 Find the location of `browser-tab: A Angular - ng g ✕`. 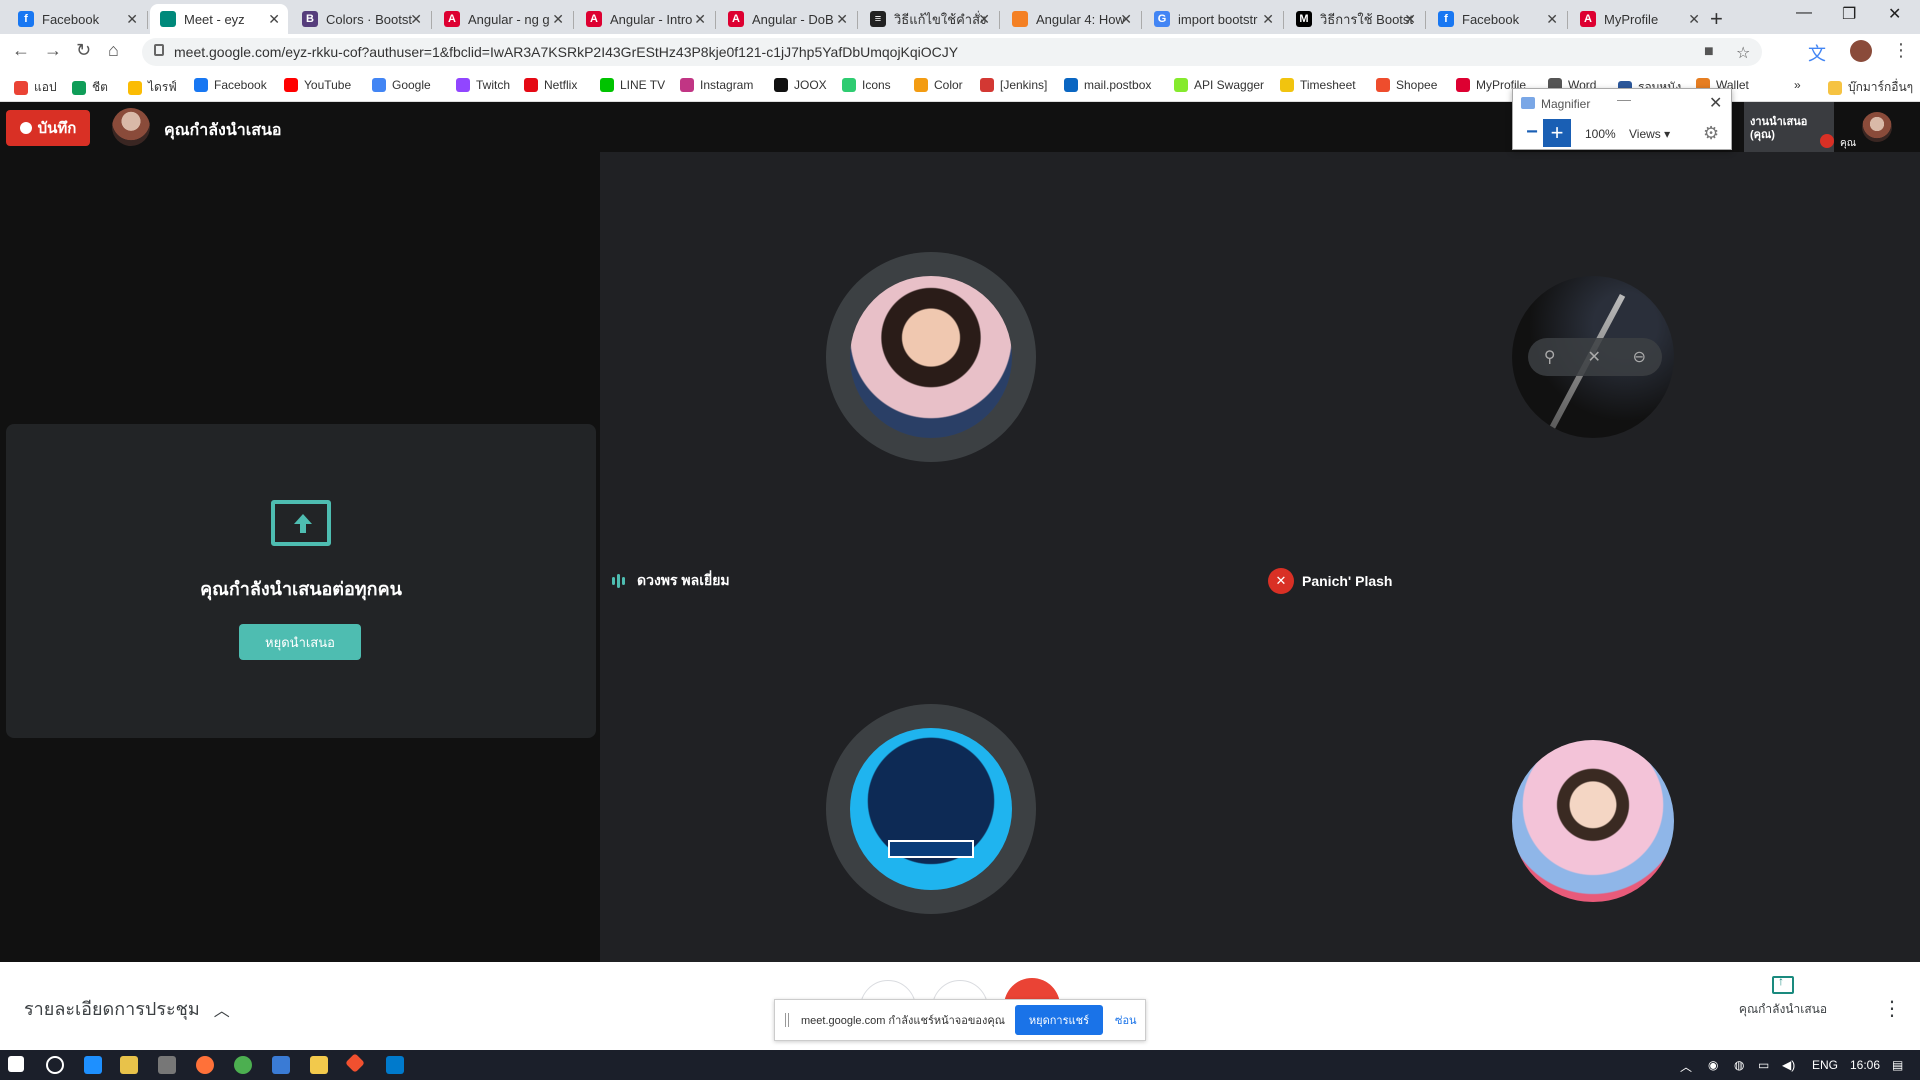

browser-tab: A Angular - ng g ✕ is located at coordinates (503, 19).